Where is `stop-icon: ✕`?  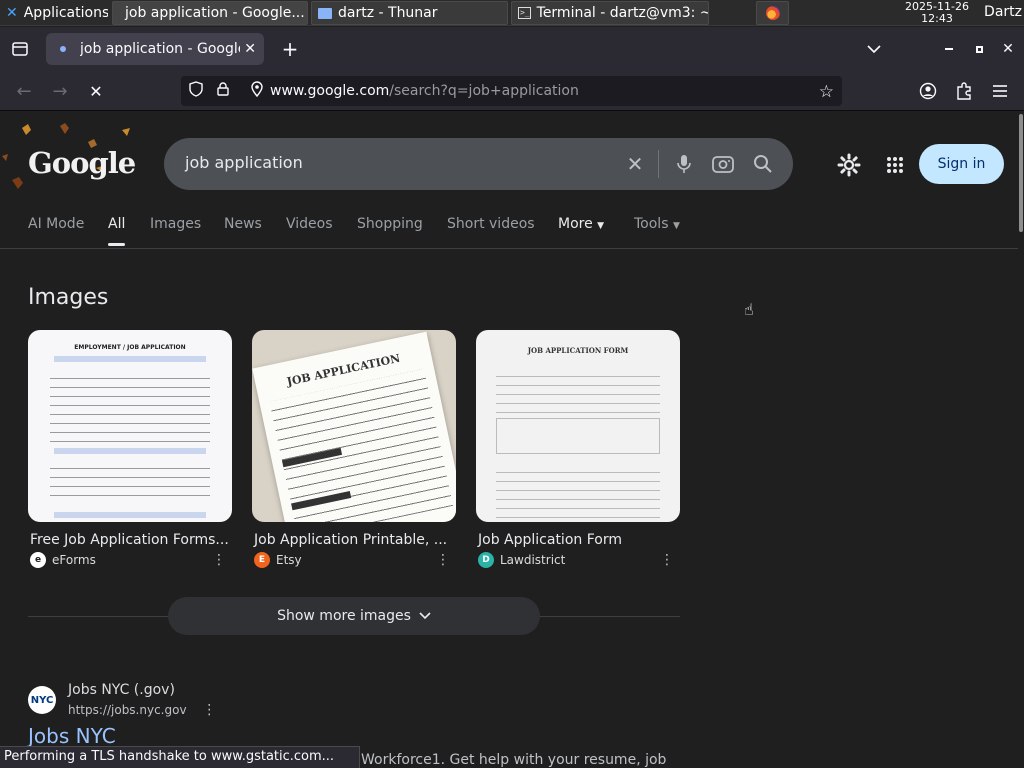 stop-icon: ✕ is located at coordinates (96, 91).